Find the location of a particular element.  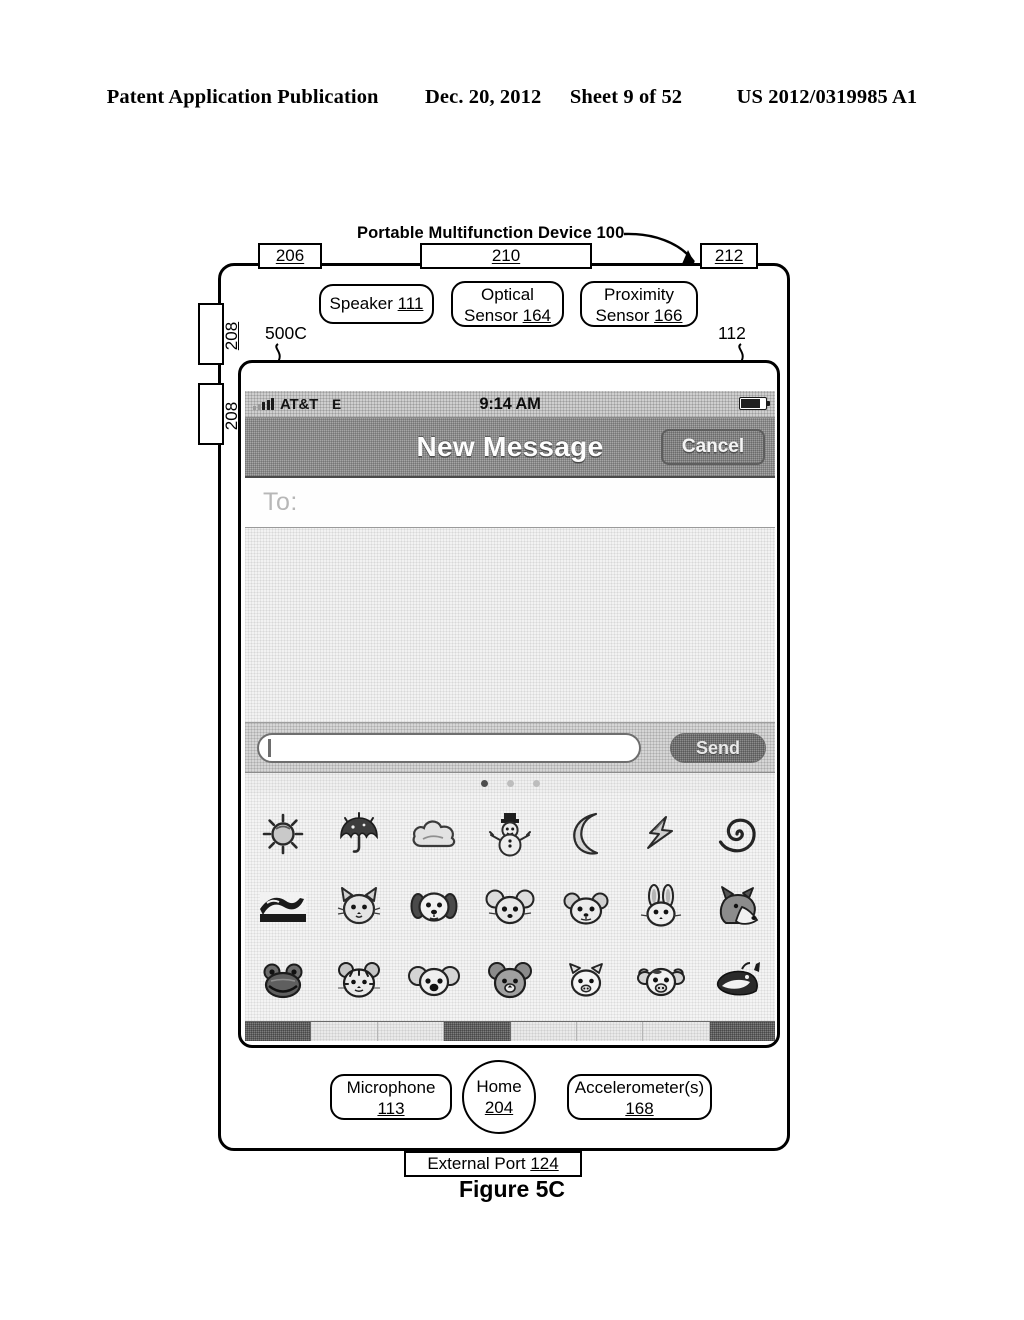

optical-sensor-label-line1: Optical is located at coordinates (507, 294).